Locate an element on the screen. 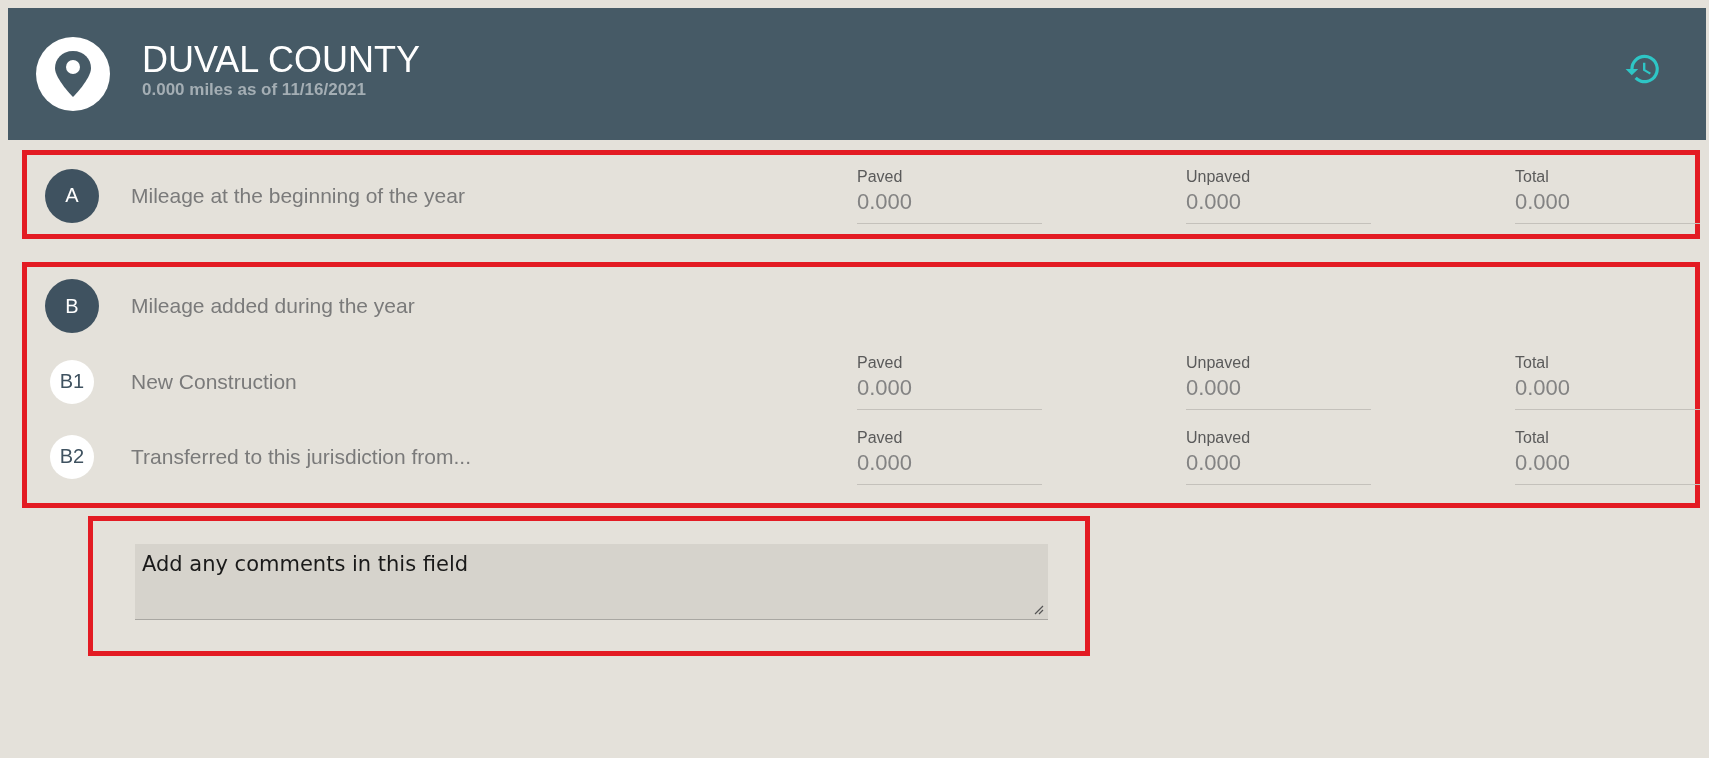  location-pin-icon is located at coordinates (73, 74).